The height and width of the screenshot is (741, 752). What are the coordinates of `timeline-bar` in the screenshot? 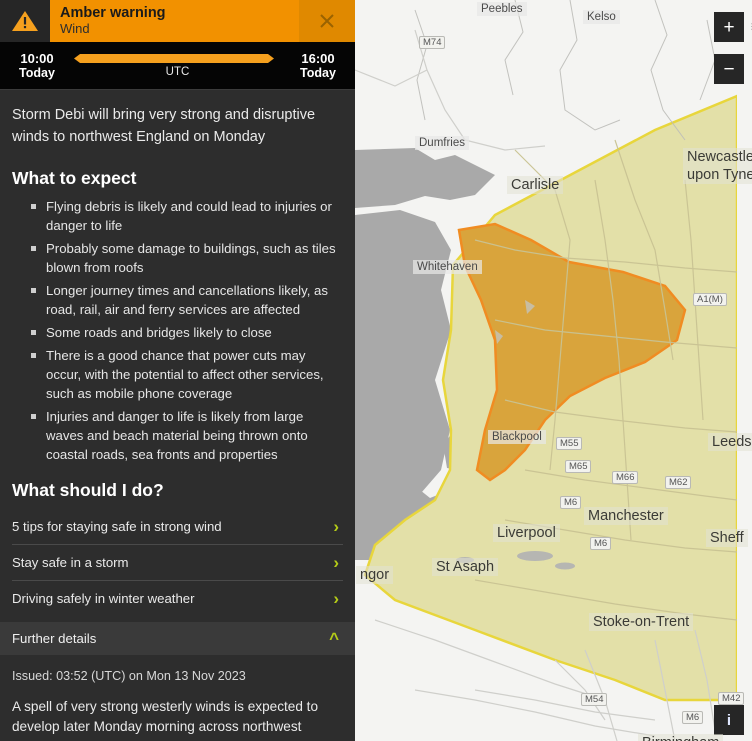 It's located at (174, 58).